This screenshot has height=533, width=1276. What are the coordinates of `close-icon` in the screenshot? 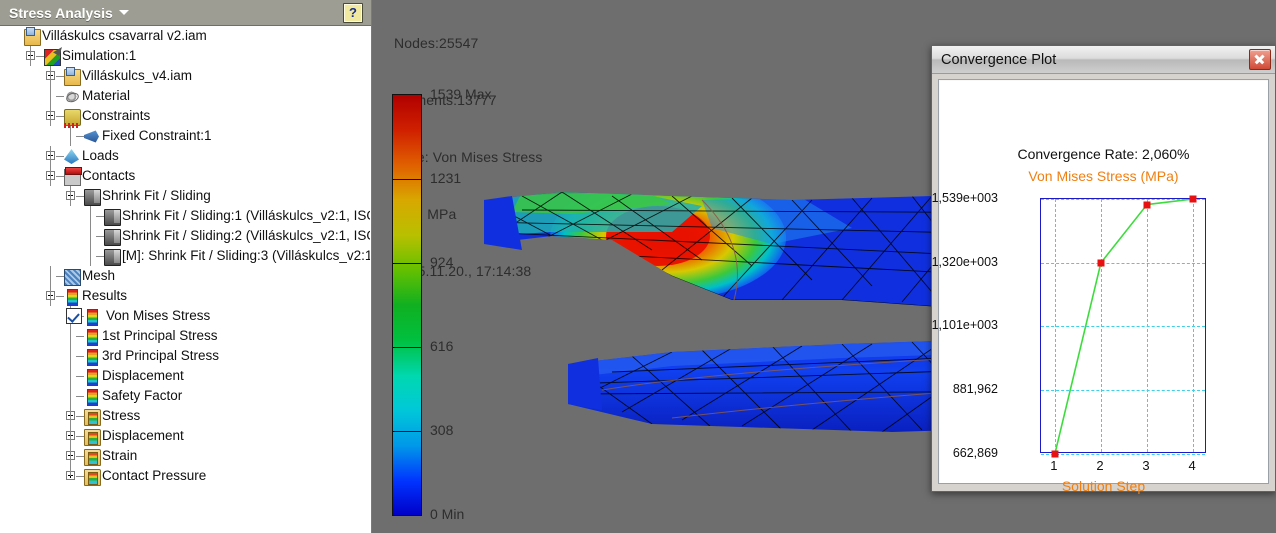 It's located at (1260, 59).